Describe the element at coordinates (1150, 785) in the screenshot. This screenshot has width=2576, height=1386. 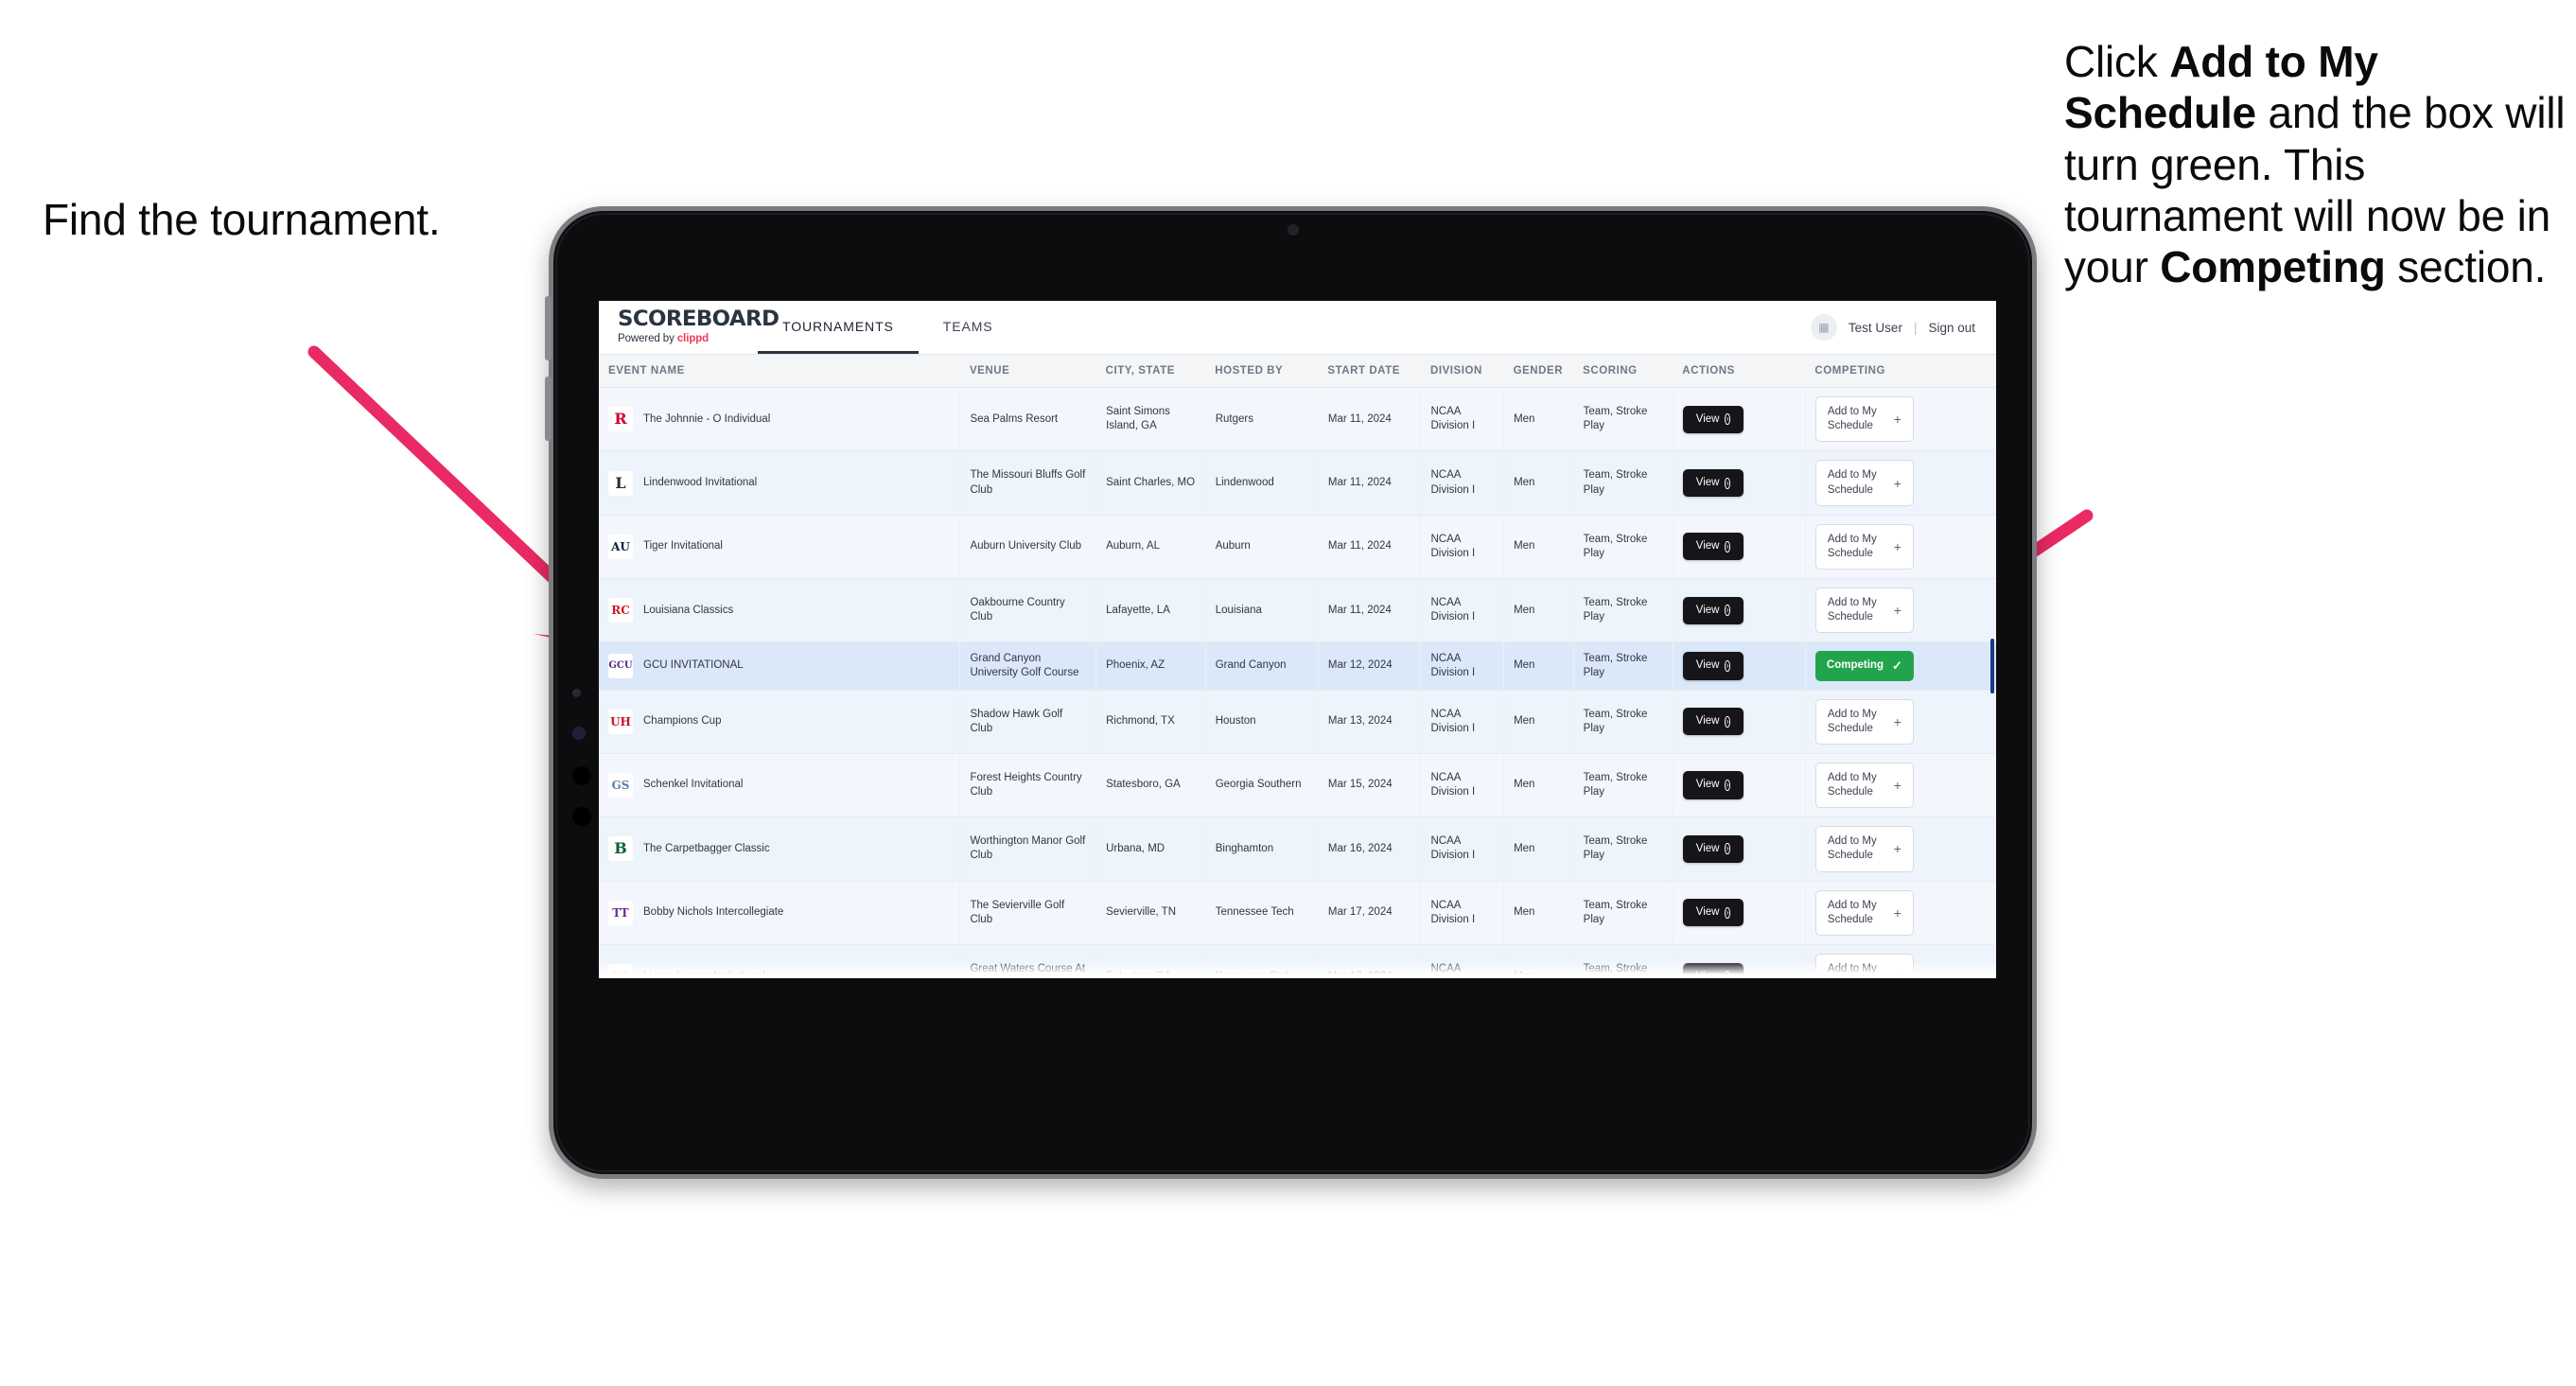
I see `cell-city-state: Statesboro, GA` at that location.